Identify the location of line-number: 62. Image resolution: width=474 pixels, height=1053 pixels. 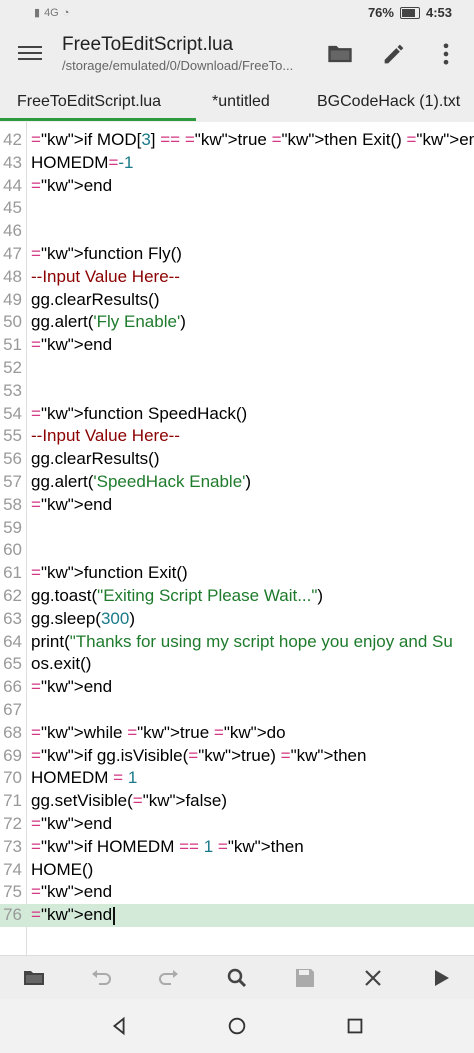
(12, 595).